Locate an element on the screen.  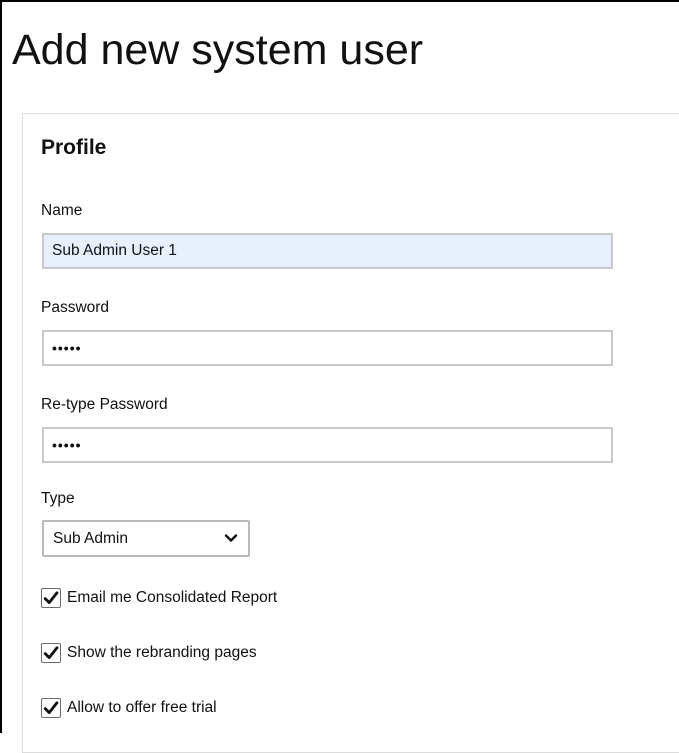
allow-free-trial-option: Allow to offer free trial is located at coordinates (129, 708).